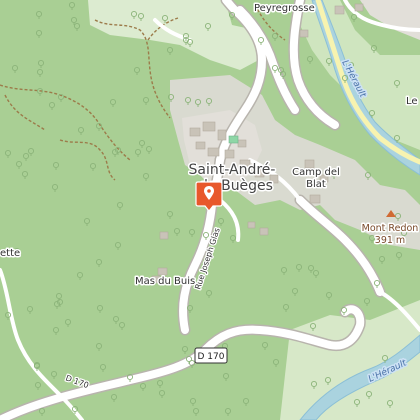 This screenshot has width=420, height=420. I want to click on peak-label-altitude: 391 m, so click(390, 240).